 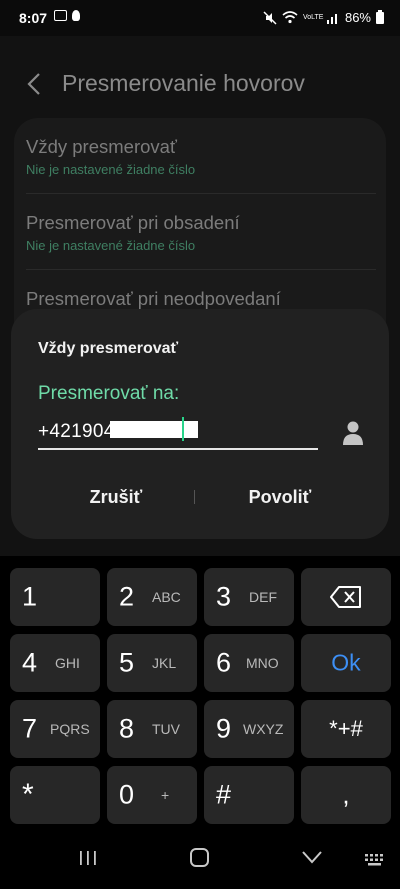 What do you see at coordinates (101, 146) in the screenshot?
I see `setting-title: Vždy presmerovať` at bounding box center [101, 146].